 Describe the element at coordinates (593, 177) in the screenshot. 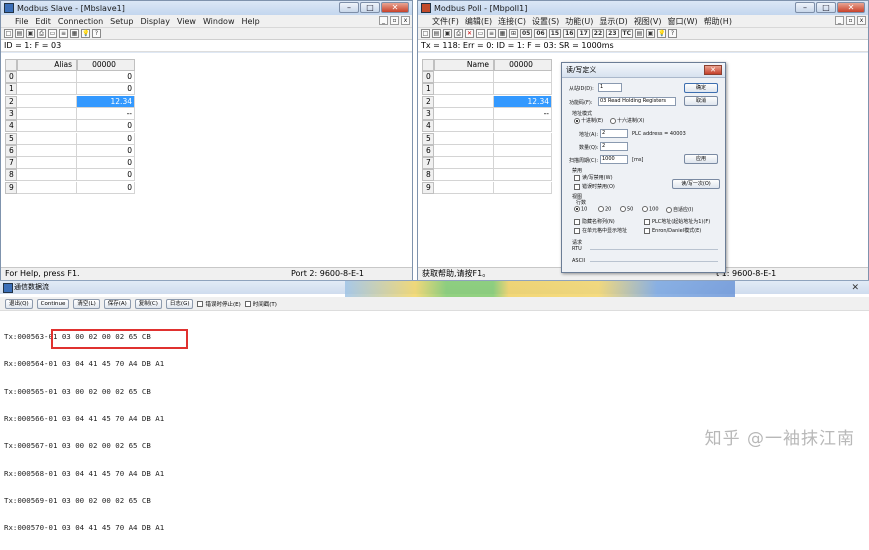

I see `rw-disabled-checkbox: 读/写禁用(W)` at that location.